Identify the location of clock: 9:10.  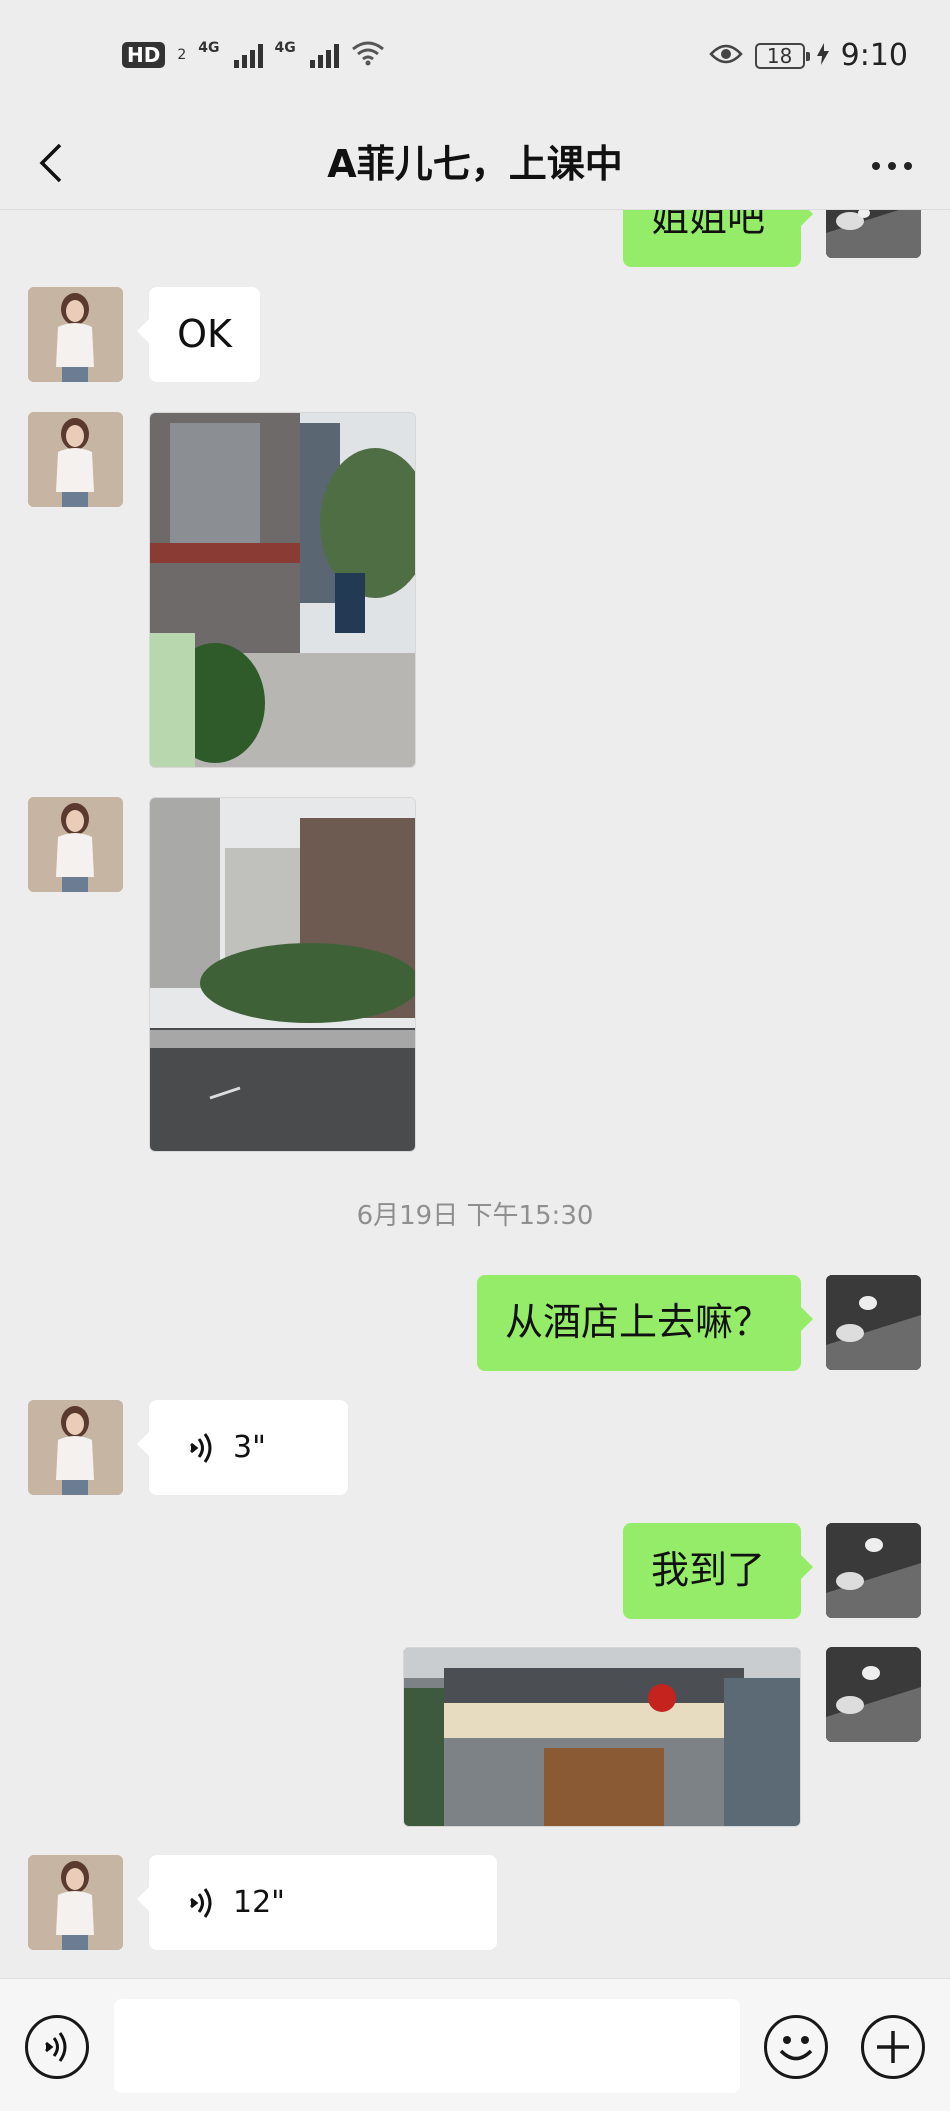
(874, 55).